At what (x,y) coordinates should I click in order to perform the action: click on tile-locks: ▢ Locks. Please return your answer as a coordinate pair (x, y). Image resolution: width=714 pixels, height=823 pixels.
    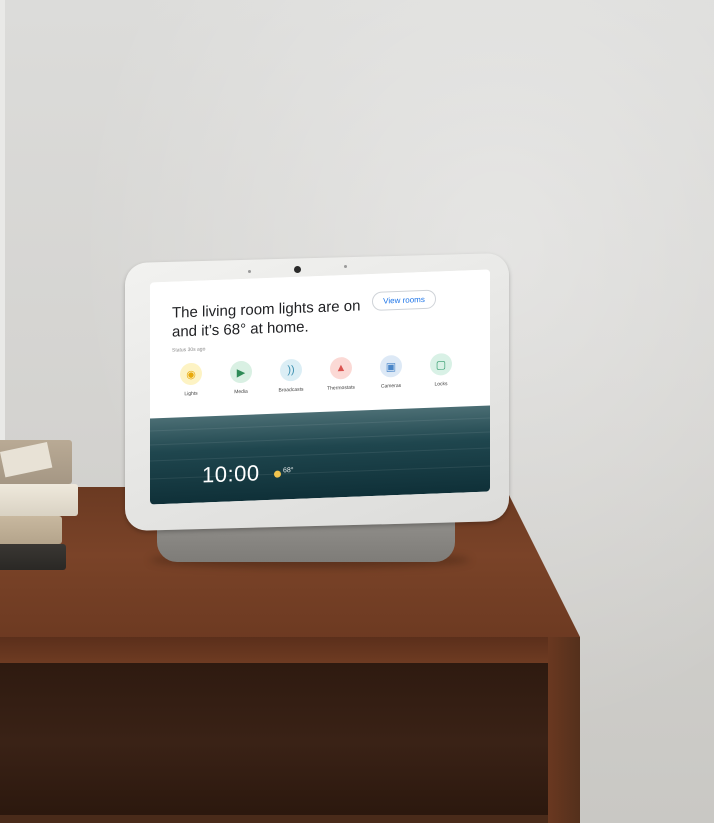
    Looking at the image, I should click on (441, 370).